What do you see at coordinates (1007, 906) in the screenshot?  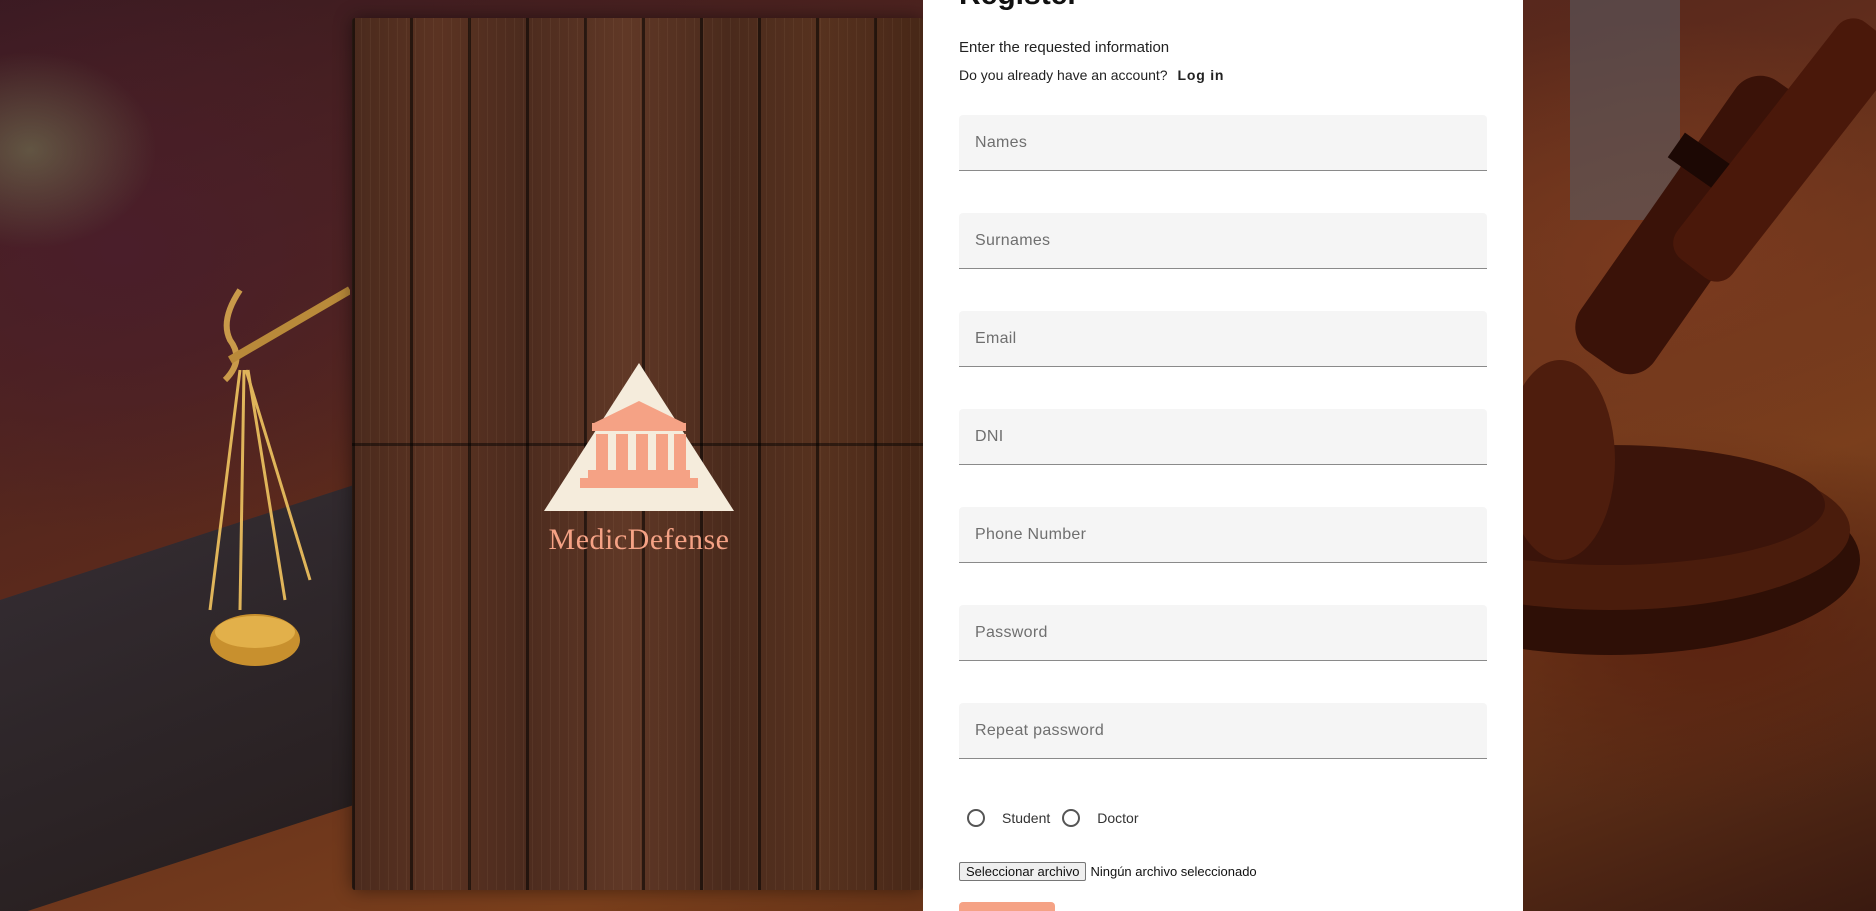 I see `submit-button` at bounding box center [1007, 906].